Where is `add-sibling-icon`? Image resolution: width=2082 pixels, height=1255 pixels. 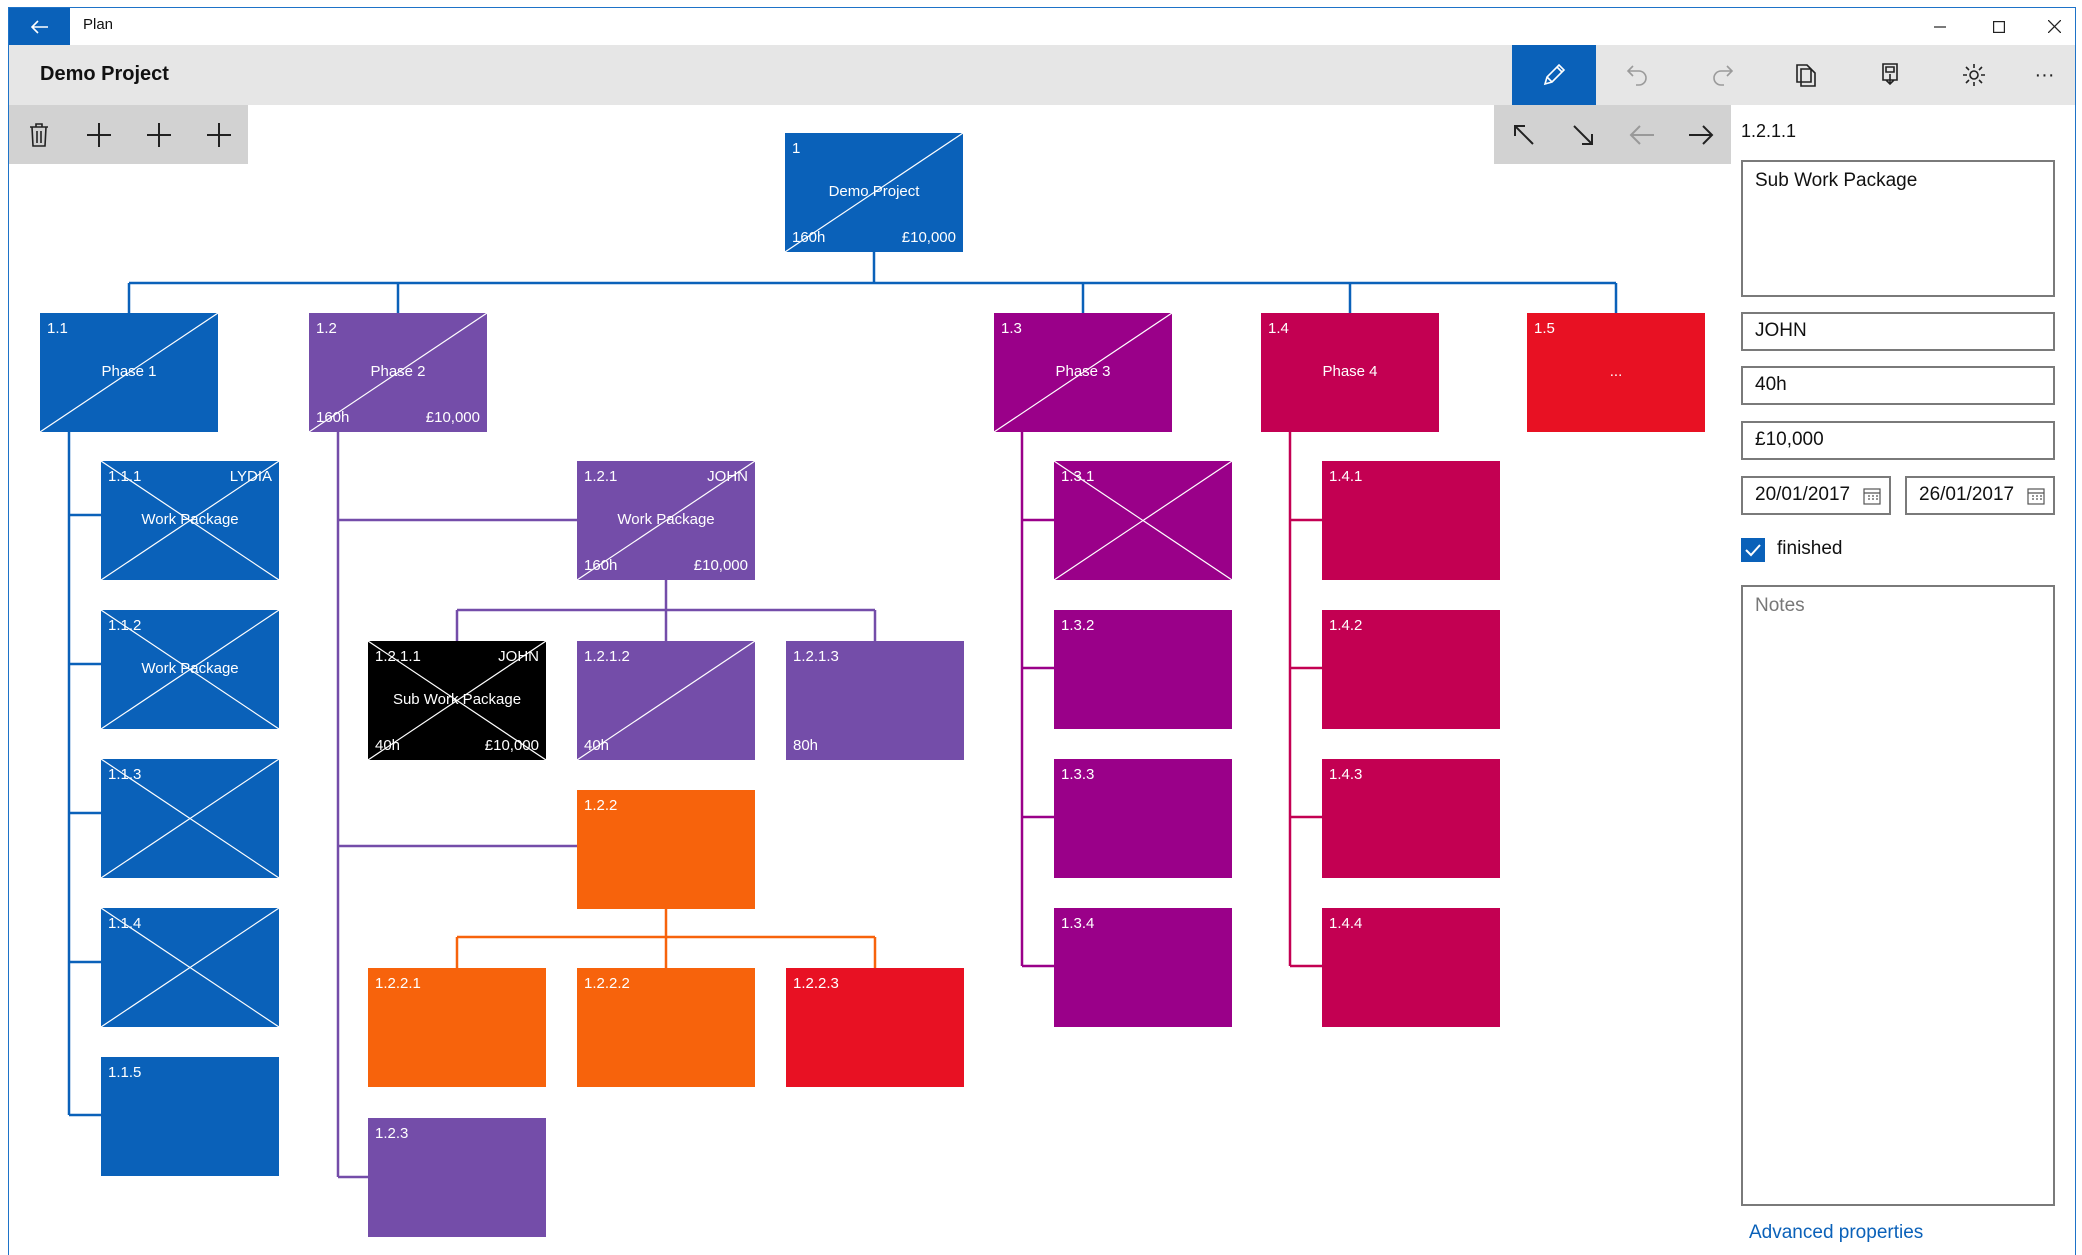 add-sibling-icon is located at coordinates (99, 134).